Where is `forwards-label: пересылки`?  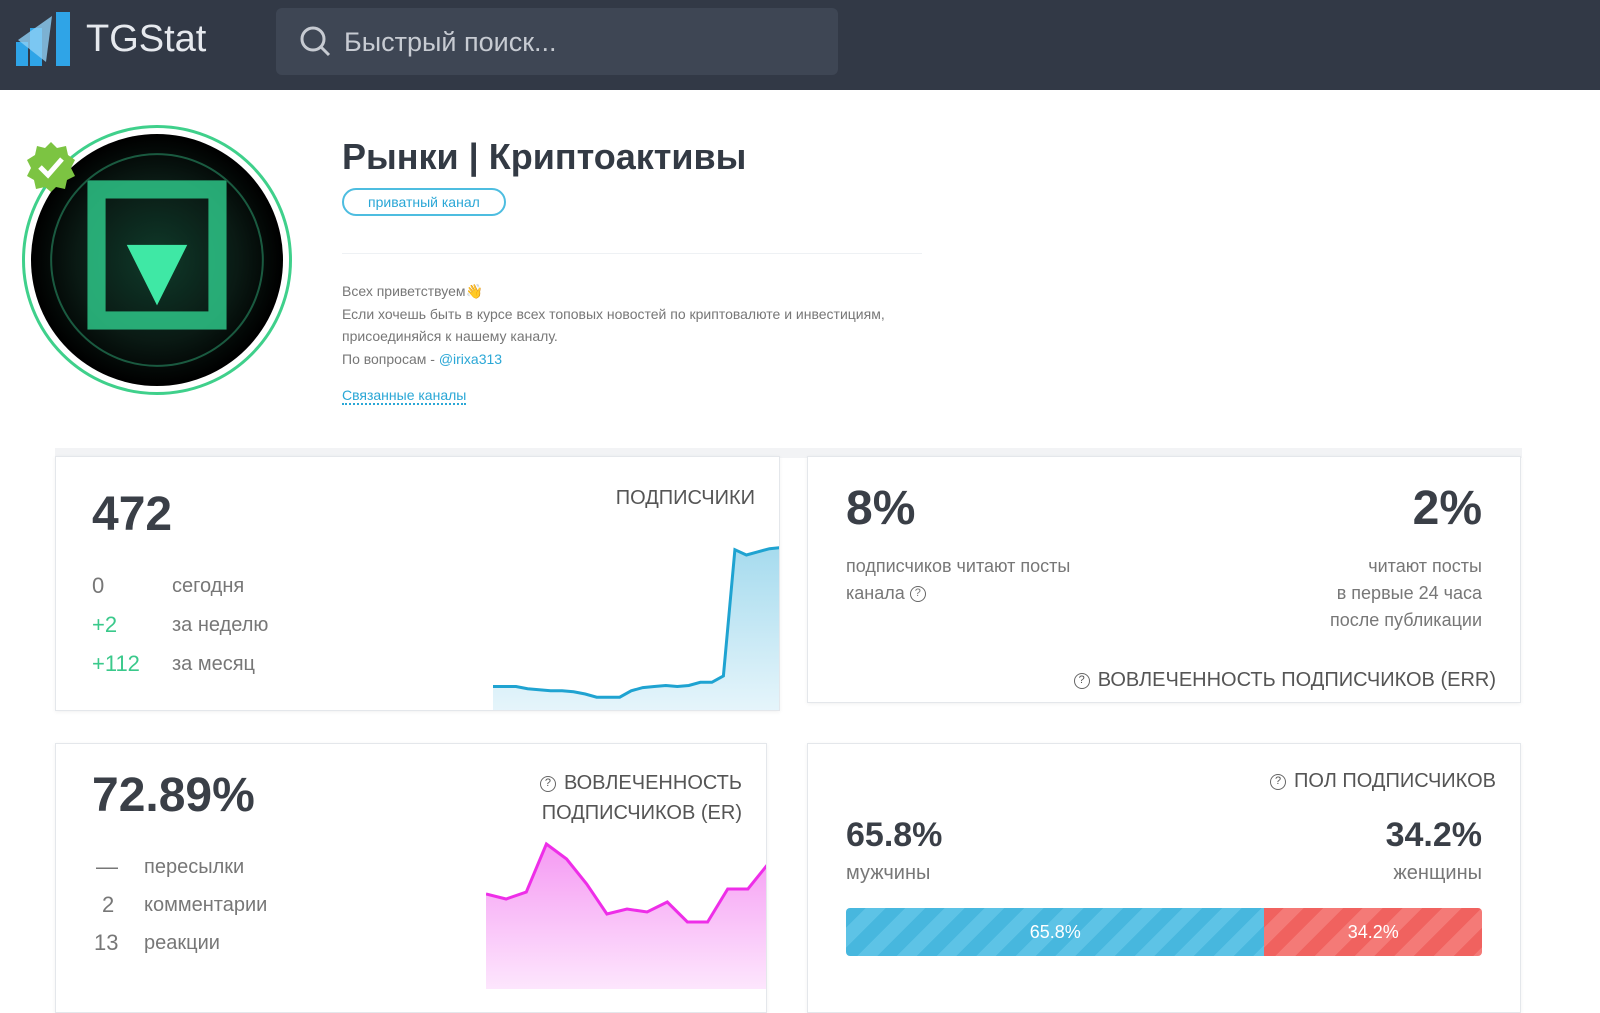
forwards-label: пересылки is located at coordinates (194, 867).